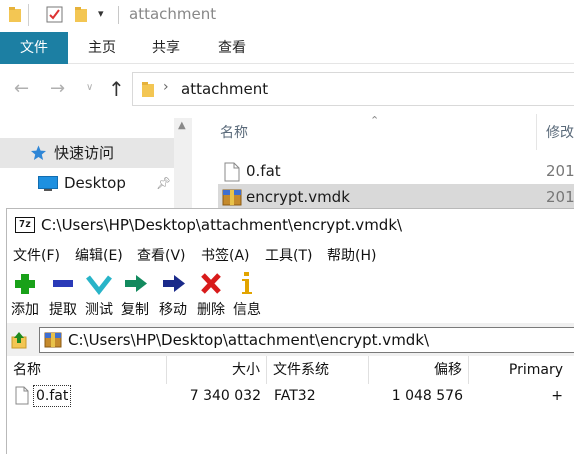 The height and width of the screenshot is (454, 574). Describe the element at coordinates (557, 396) in the screenshot. I see `file-primary: +` at that location.